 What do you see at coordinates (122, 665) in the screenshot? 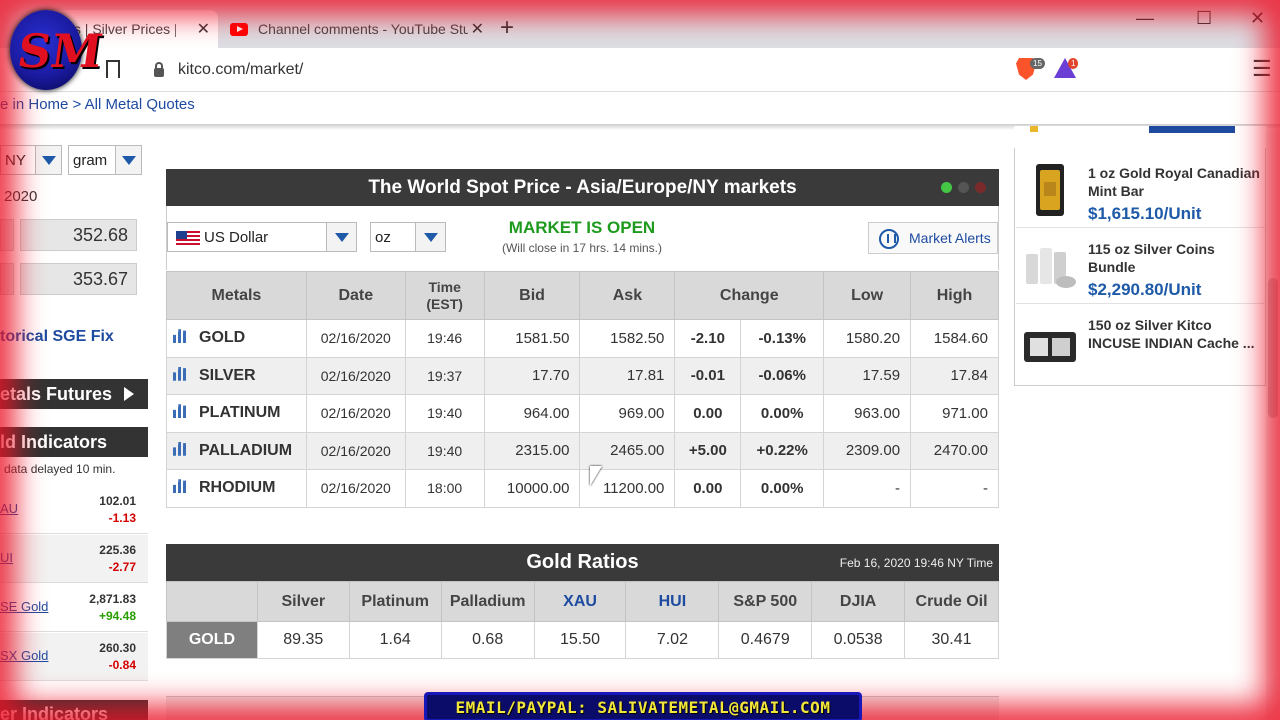
I see `indicator-change: -0.84` at bounding box center [122, 665].